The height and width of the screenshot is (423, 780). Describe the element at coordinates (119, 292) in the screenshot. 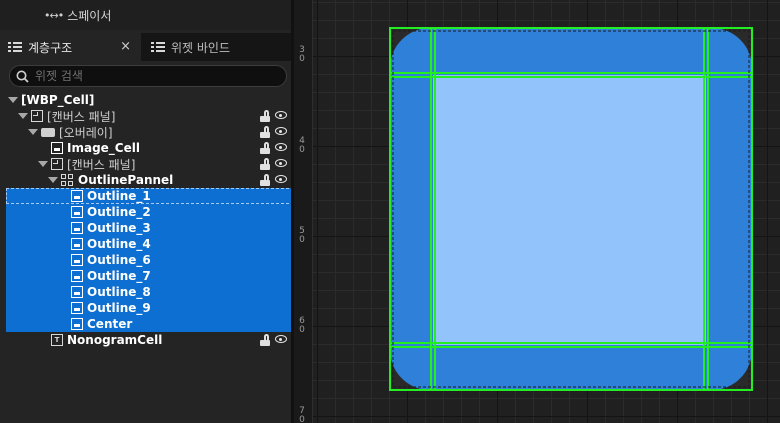

I see `tree-row-label: Outline_8` at that location.